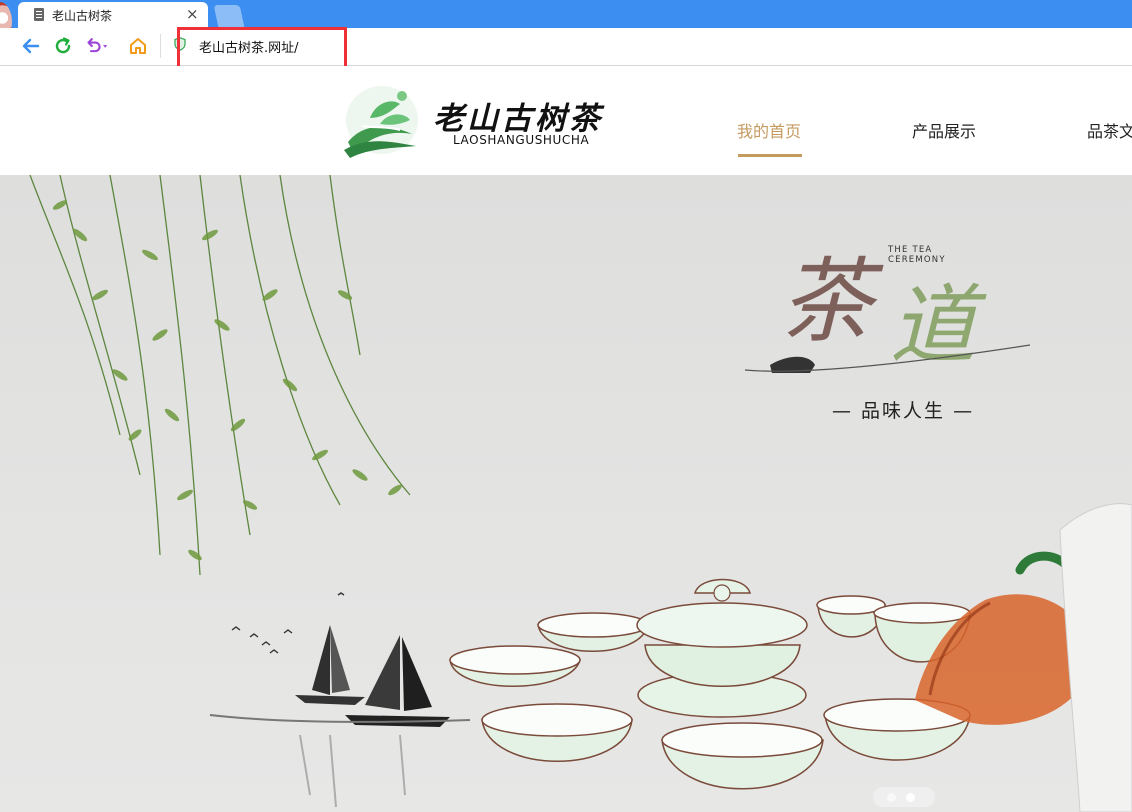 The width and height of the screenshot is (1132, 812). I want to click on nav-item-tea-culture: 品茶文, so click(1109, 130).